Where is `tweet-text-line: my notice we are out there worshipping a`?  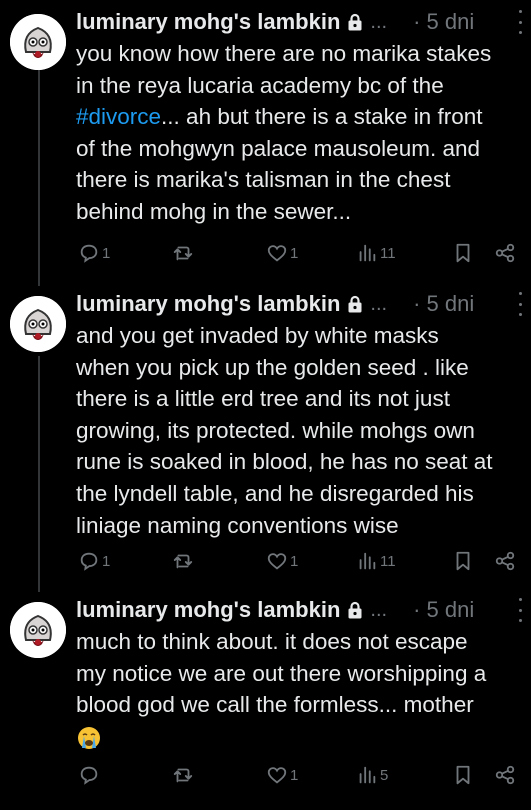
tweet-text-line: my notice we are out there worshipping a is located at coordinates (281, 673).